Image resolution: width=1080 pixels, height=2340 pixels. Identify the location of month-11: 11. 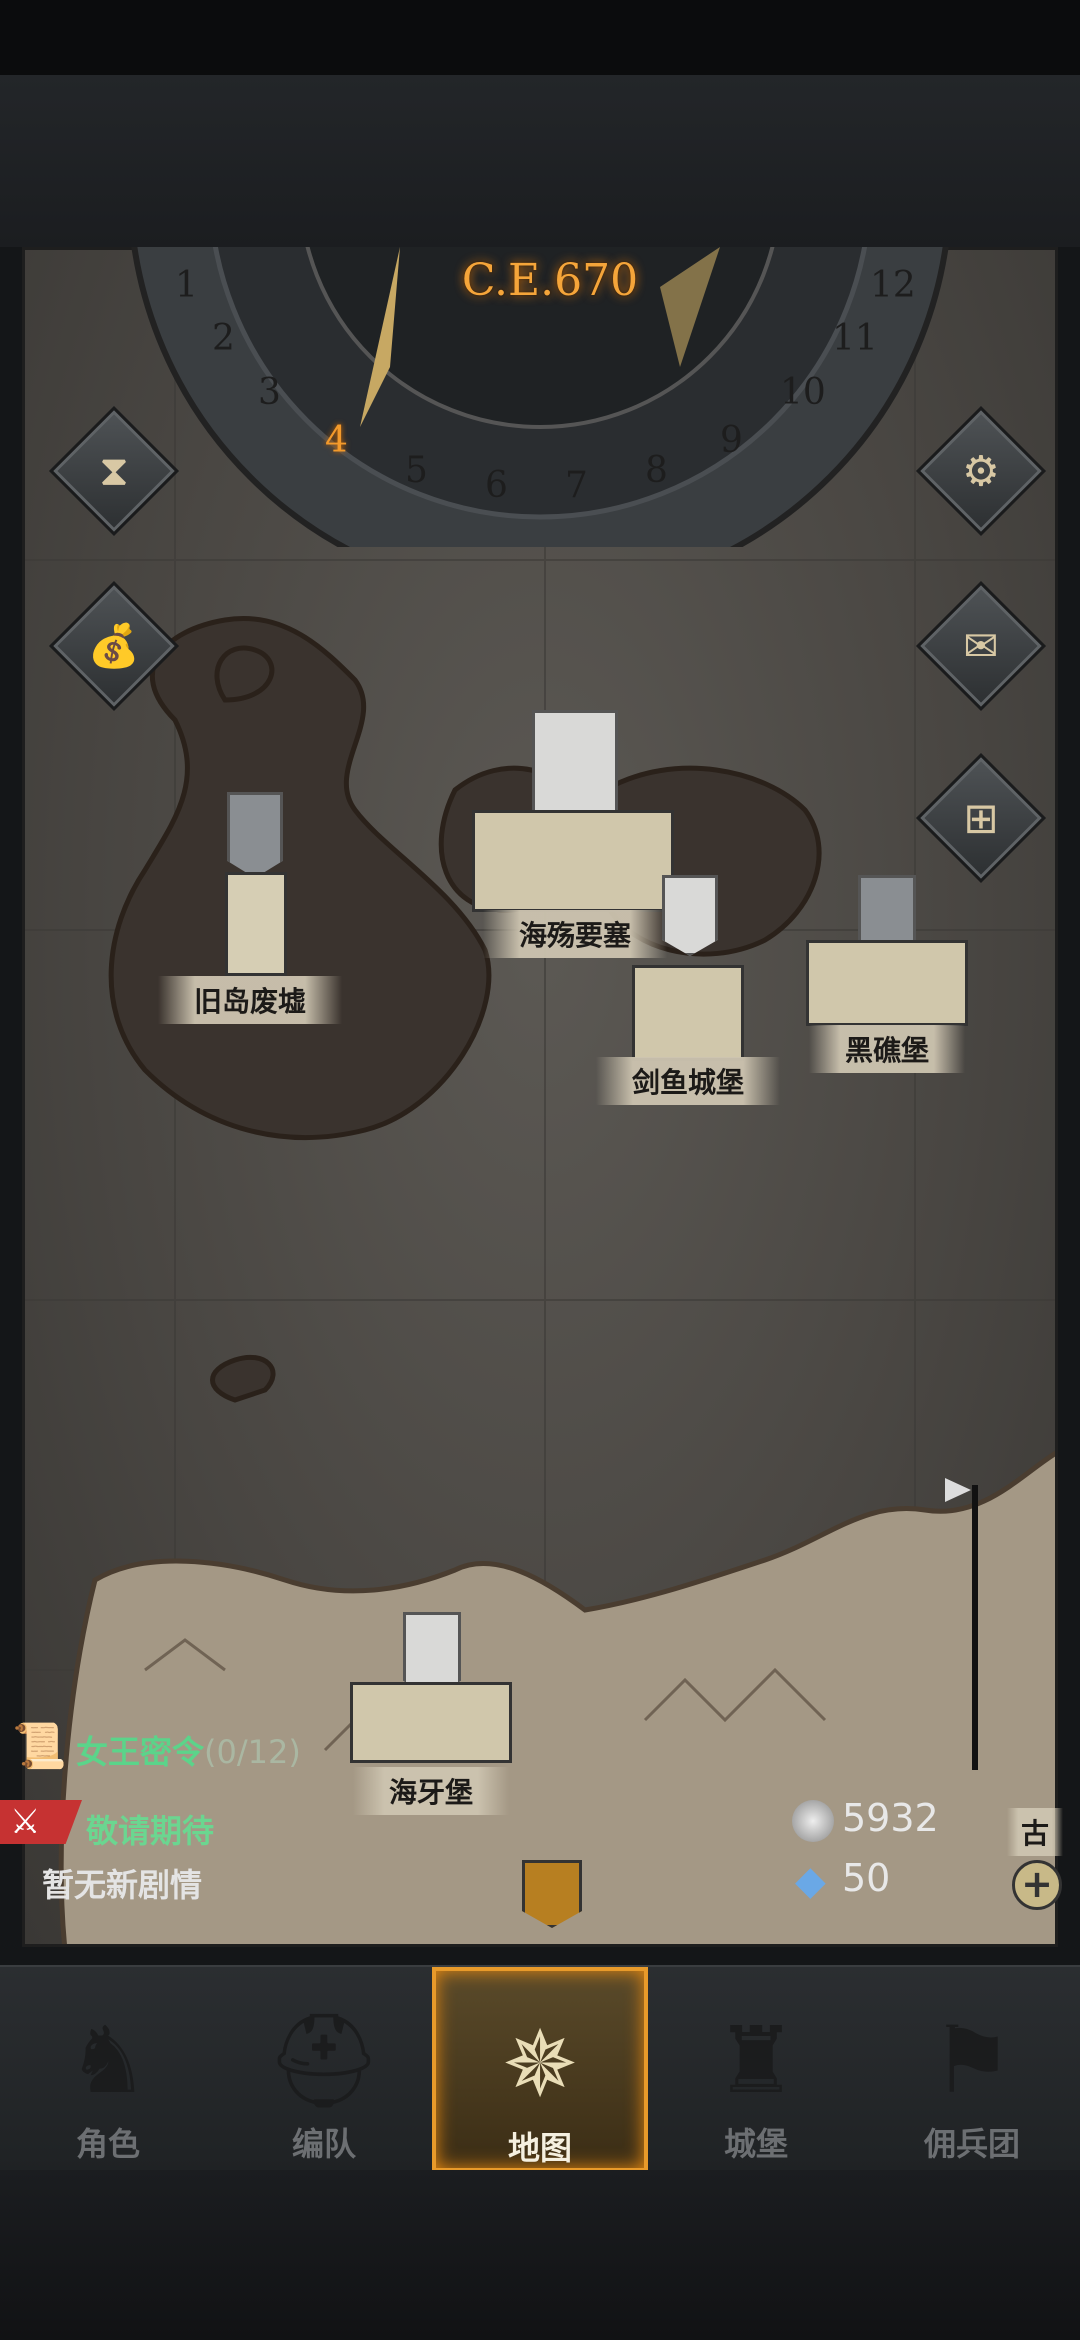
(855, 338).